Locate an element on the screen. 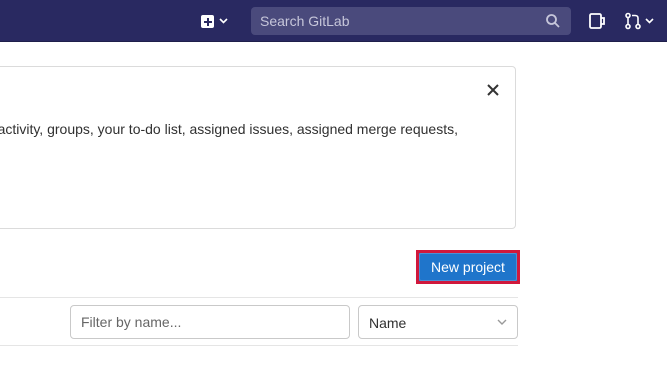 The width and height of the screenshot is (667, 376). search-box is located at coordinates (411, 21).